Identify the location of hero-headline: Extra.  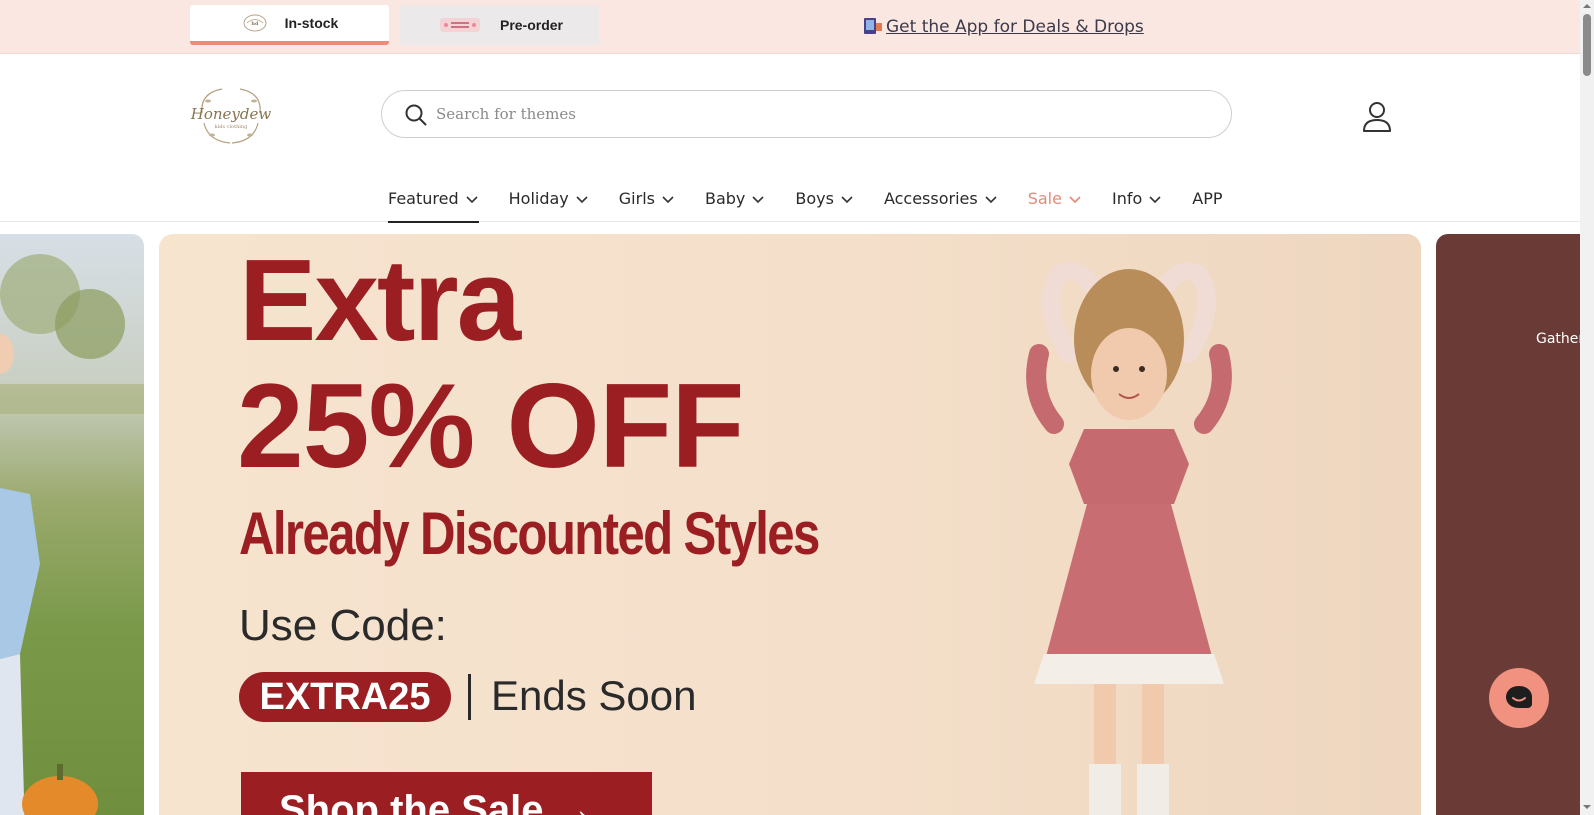
(380, 300).